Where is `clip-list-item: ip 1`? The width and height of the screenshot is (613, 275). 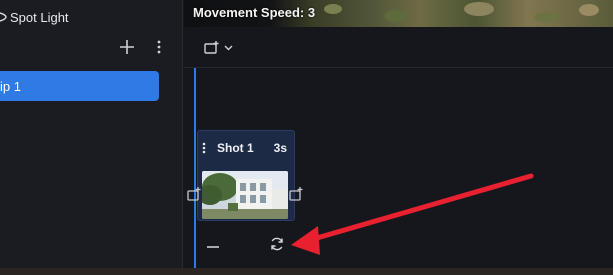 clip-list-item: ip 1 is located at coordinates (79, 86).